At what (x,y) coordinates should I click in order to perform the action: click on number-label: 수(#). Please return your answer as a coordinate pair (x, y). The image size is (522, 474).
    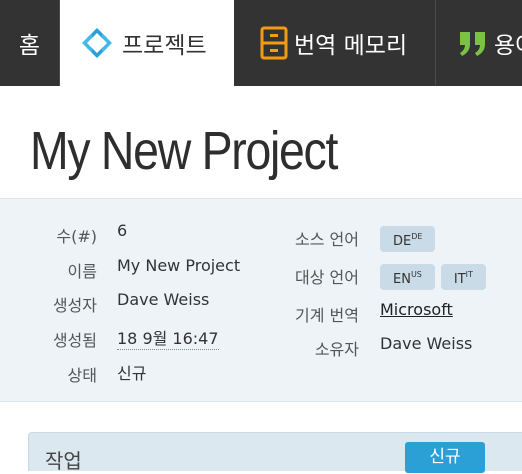
    Looking at the image, I should click on (76, 236).